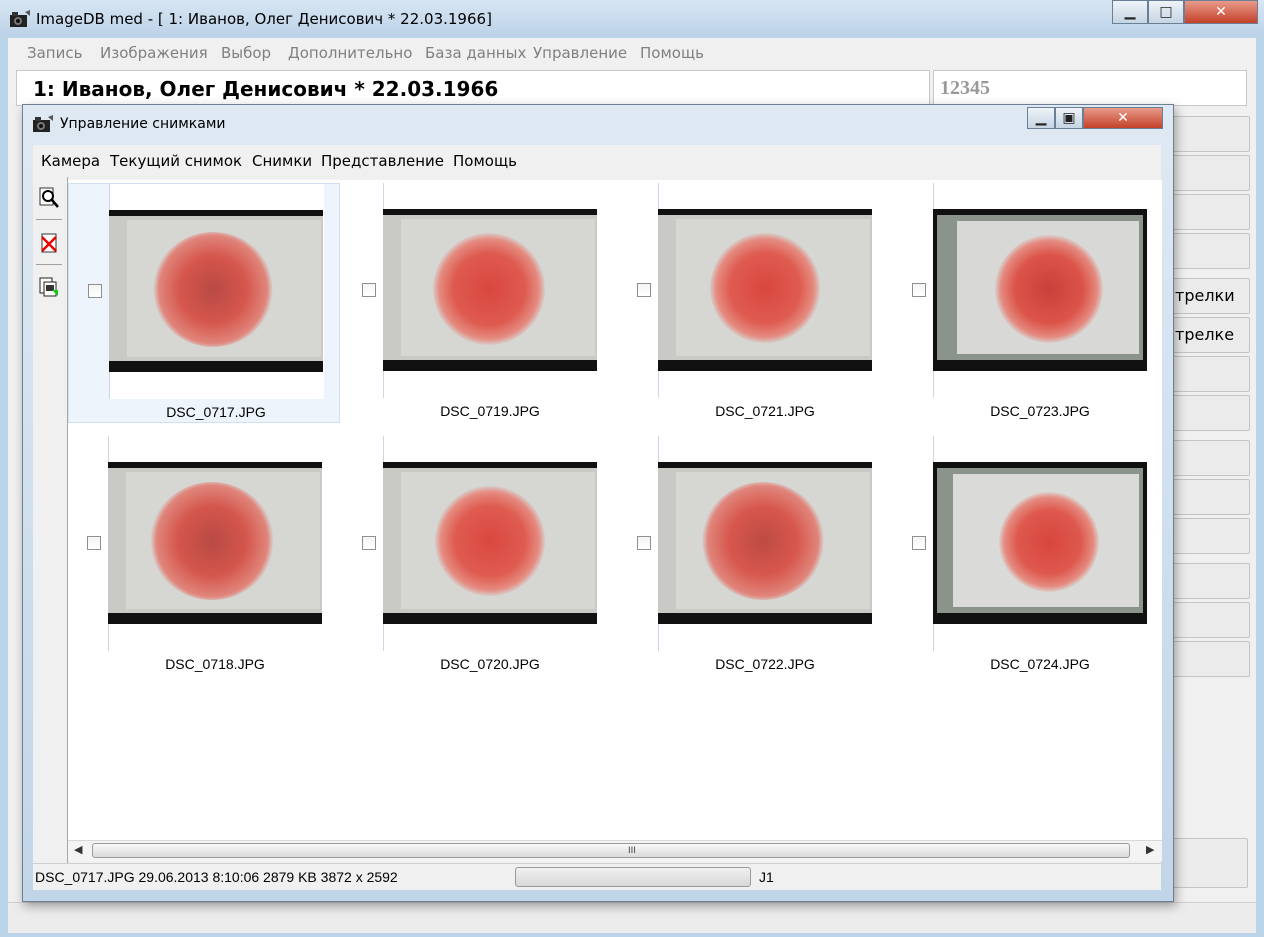 The height and width of the screenshot is (937, 1264). Describe the element at coordinates (632, 851) in the screenshot. I see `scrollbar-grip: III` at that location.